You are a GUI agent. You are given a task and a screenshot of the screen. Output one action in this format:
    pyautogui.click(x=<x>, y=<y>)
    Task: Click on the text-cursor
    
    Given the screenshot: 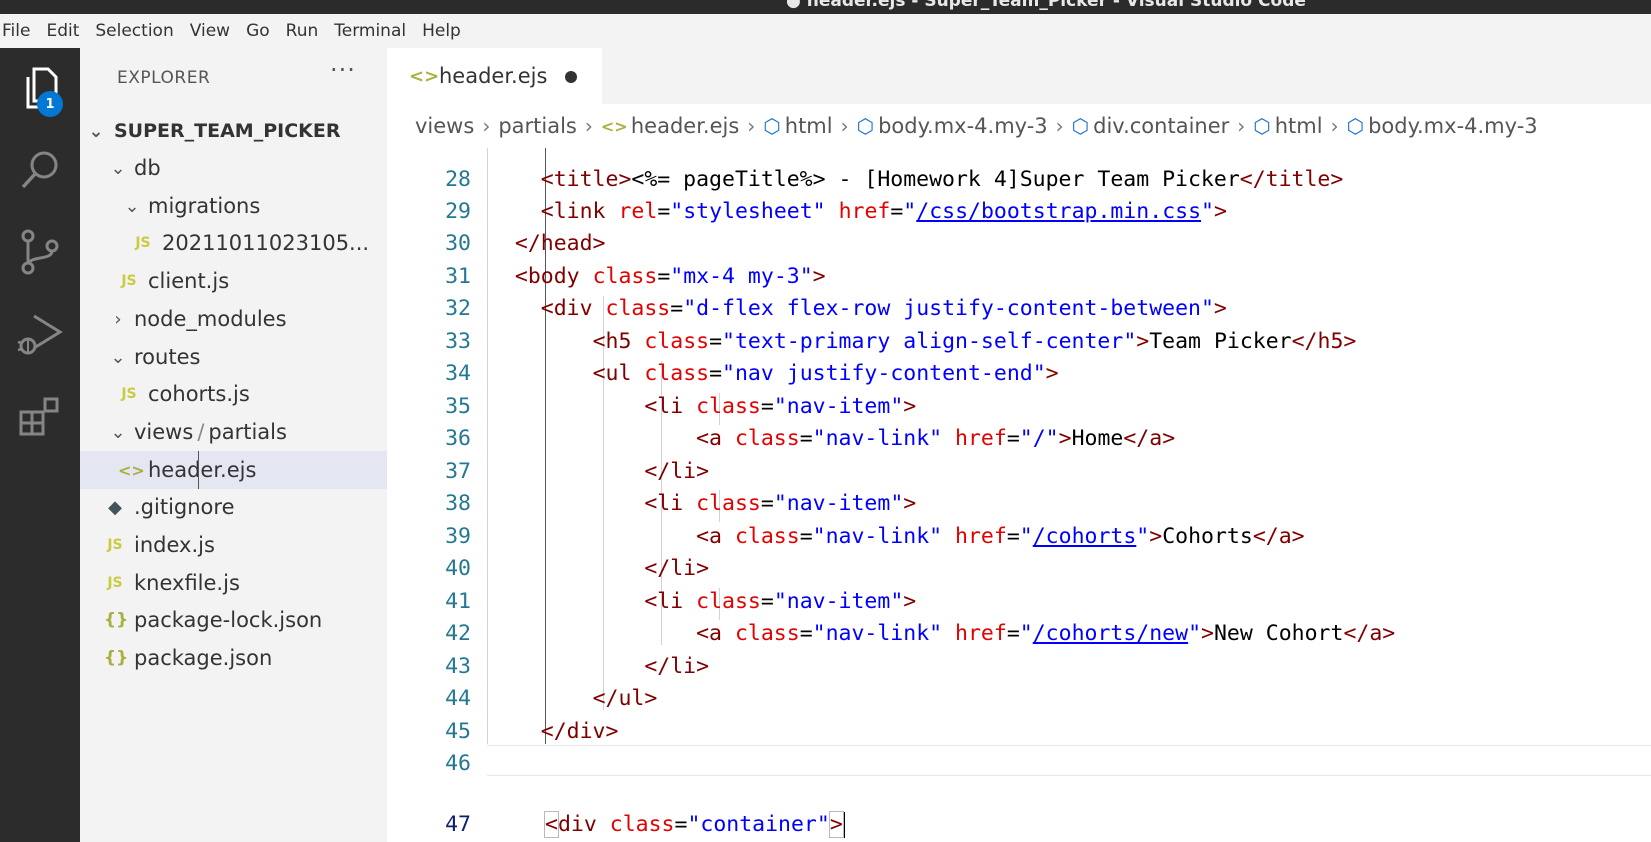 What is the action you would take?
    pyautogui.click(x=843, y=825)
    